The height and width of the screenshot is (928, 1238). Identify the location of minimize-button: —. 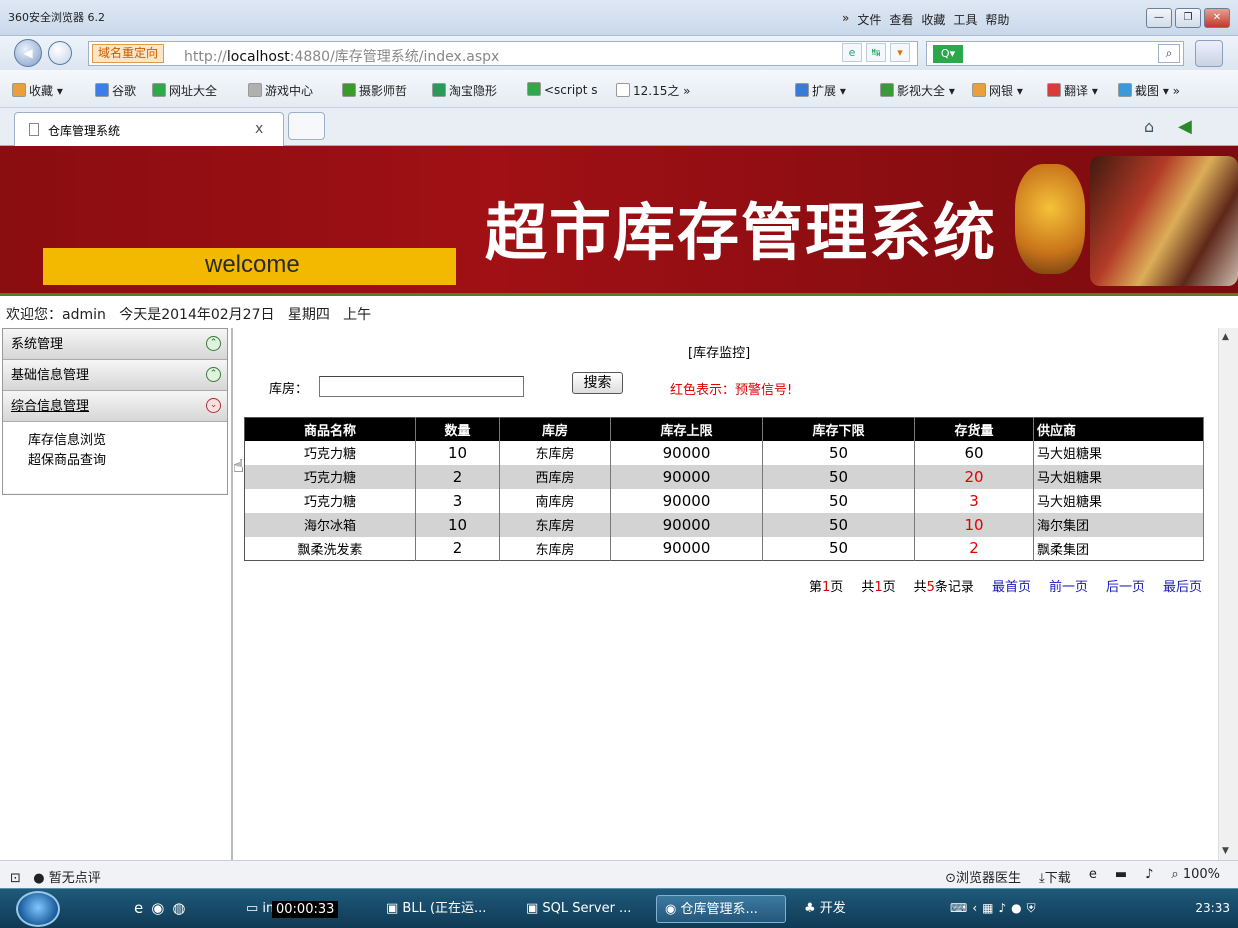
(1159, 18).